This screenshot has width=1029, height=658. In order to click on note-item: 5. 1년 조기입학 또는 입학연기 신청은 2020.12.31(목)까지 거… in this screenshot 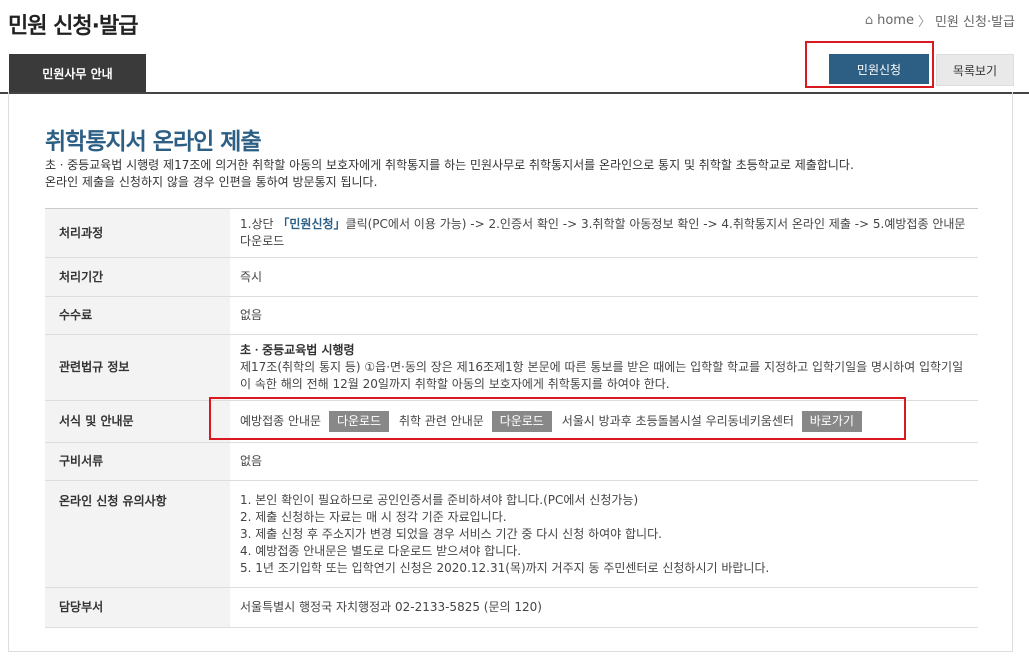, I will do `click(505, 567)`.